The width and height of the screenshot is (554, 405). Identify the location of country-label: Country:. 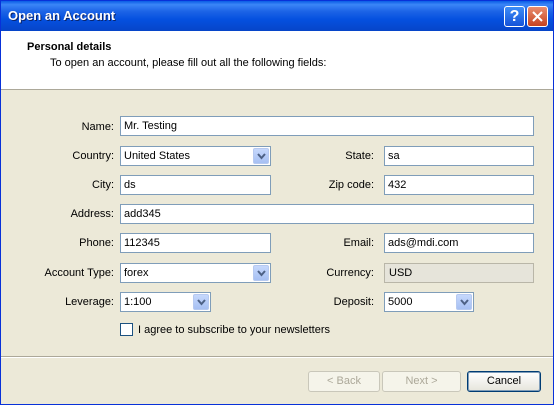
(93, 156).